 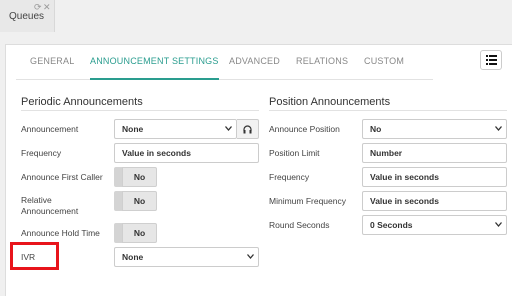 I want to click on tab-relations: RELATIONS, so click(x=322, y=62).